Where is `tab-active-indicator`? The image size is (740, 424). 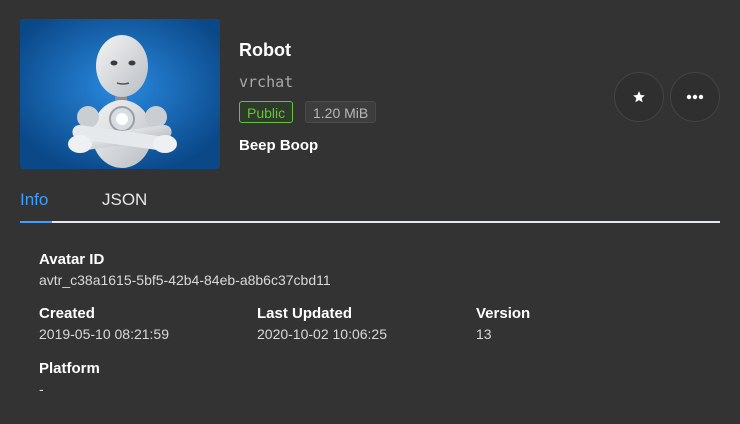 tab-active-indicator is located at coordinates (36, 222).